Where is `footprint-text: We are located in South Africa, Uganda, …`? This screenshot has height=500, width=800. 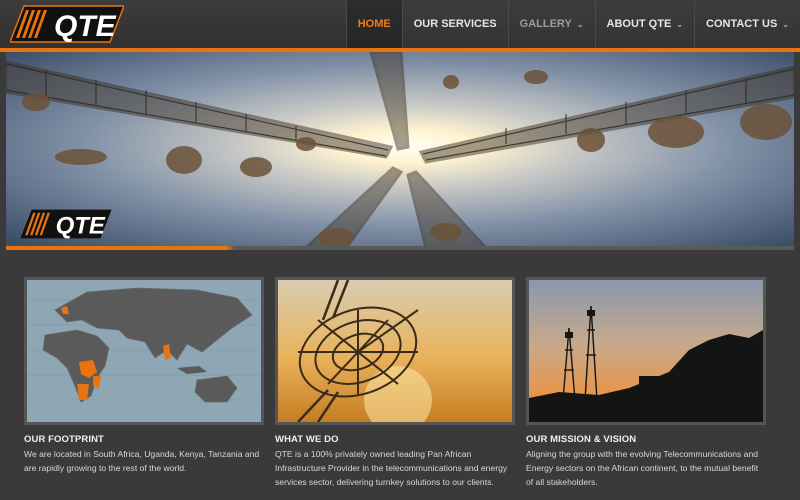 footprint-text: We are located in South Africa, Uganda, … is located at coordinates (142, 461).